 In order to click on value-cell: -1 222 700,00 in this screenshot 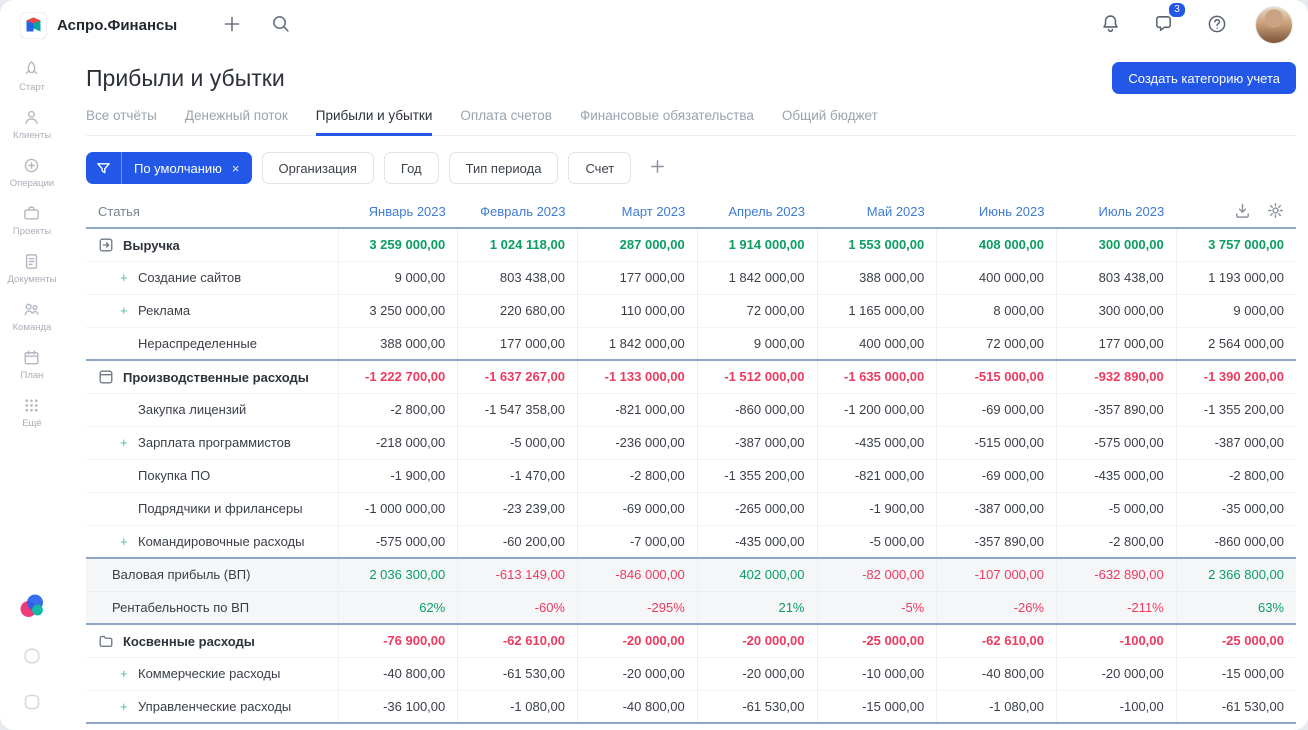, I will do `click(397, 376)`.